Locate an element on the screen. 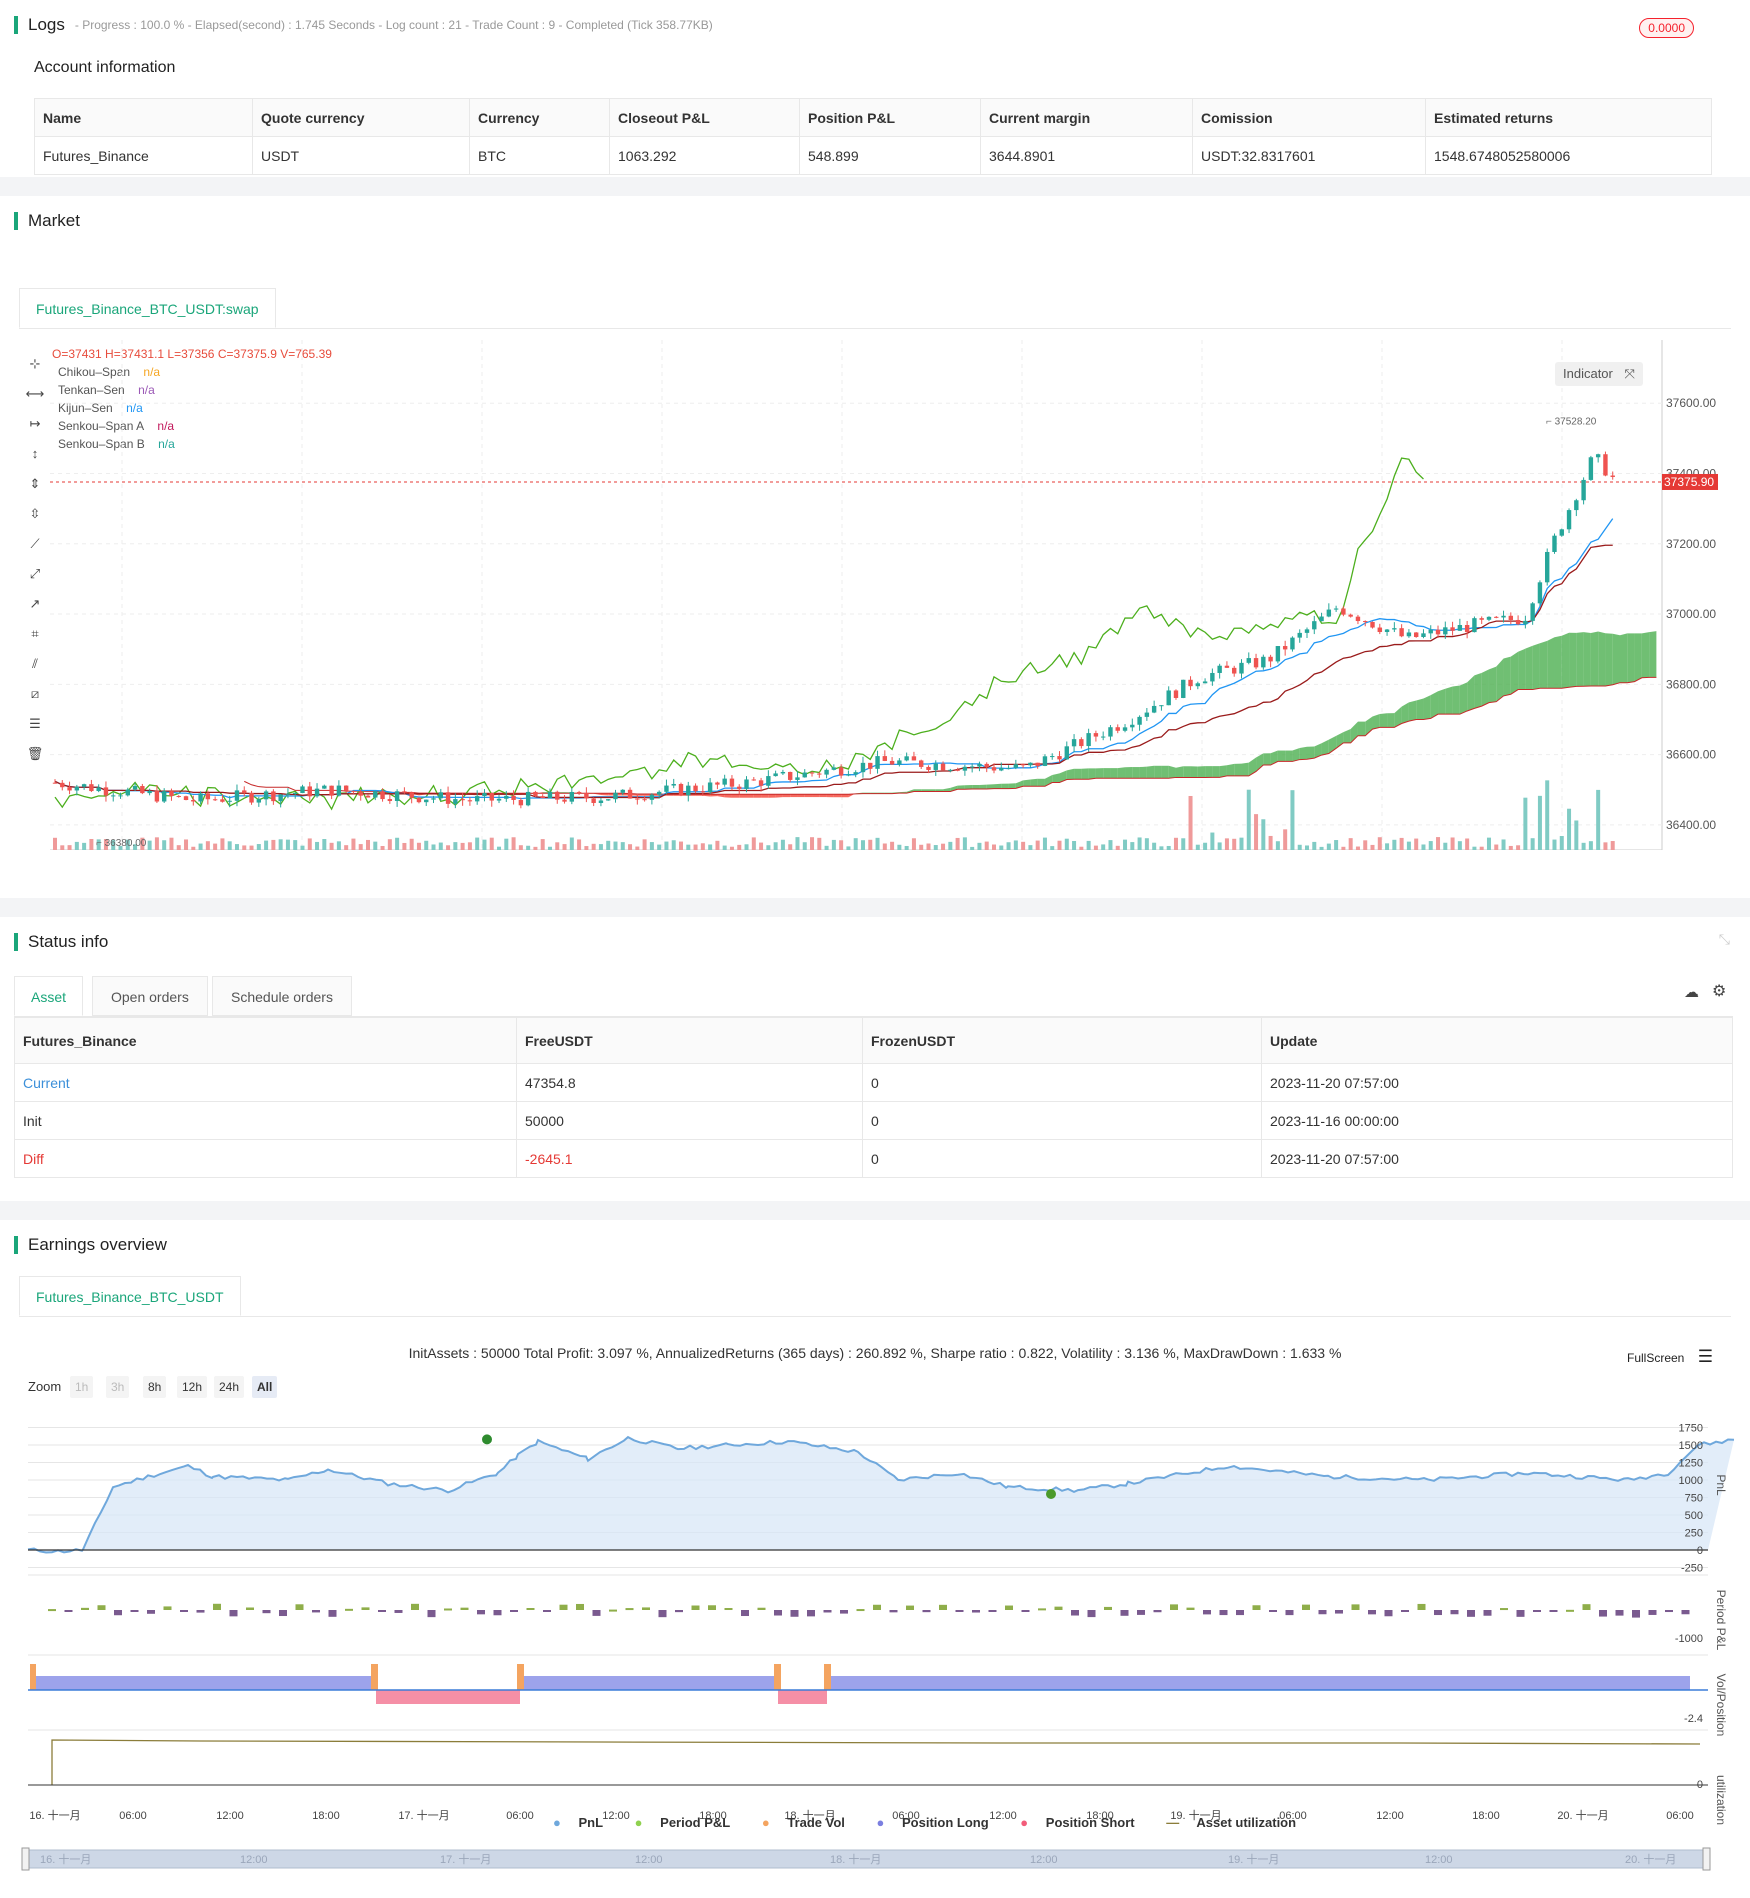  zoom-label: Zoom is located at coordinates (45, 1386).